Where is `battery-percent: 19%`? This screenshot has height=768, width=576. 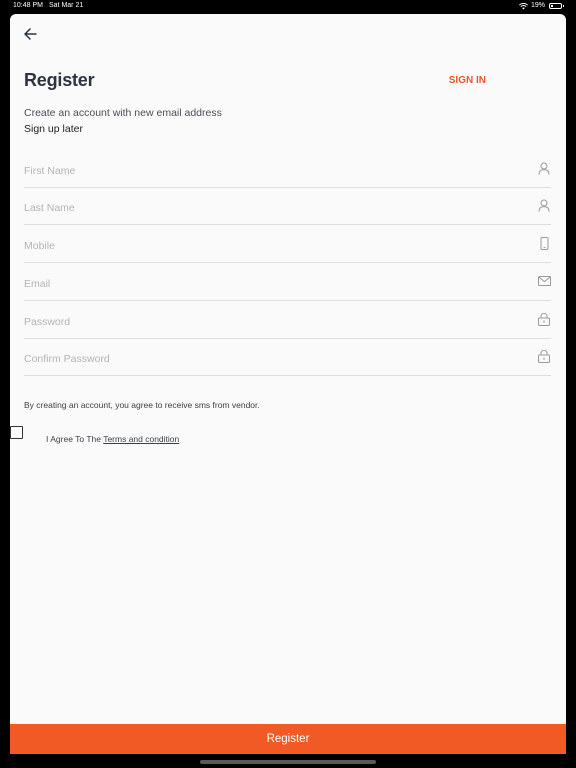
battery-percent: 19% is located at coordinates (537, 5).